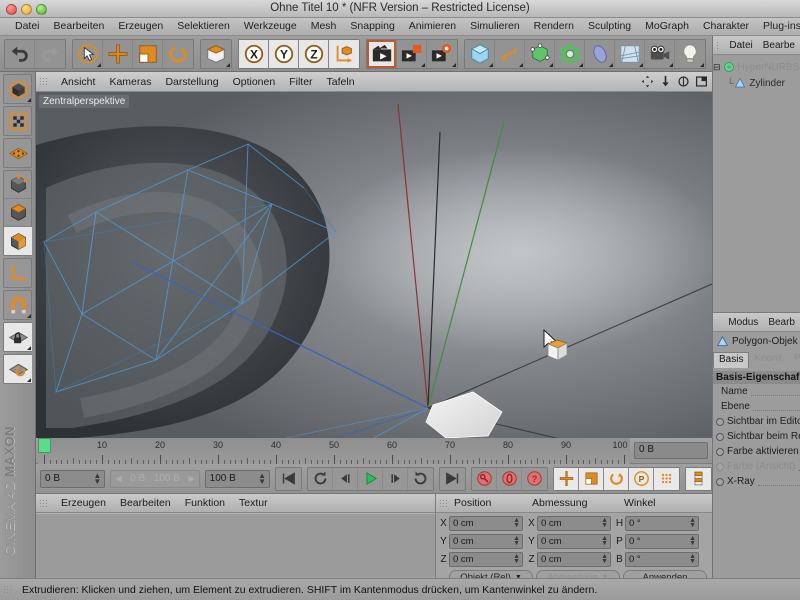 The width and height of the screenshot is (800, 600). What do you see at coordinates (235, 503) in the screenshot?
I see `material-manager-menu: Erzeugen Bearbeiten Funktion Textur` at bounding box center [235, 503].